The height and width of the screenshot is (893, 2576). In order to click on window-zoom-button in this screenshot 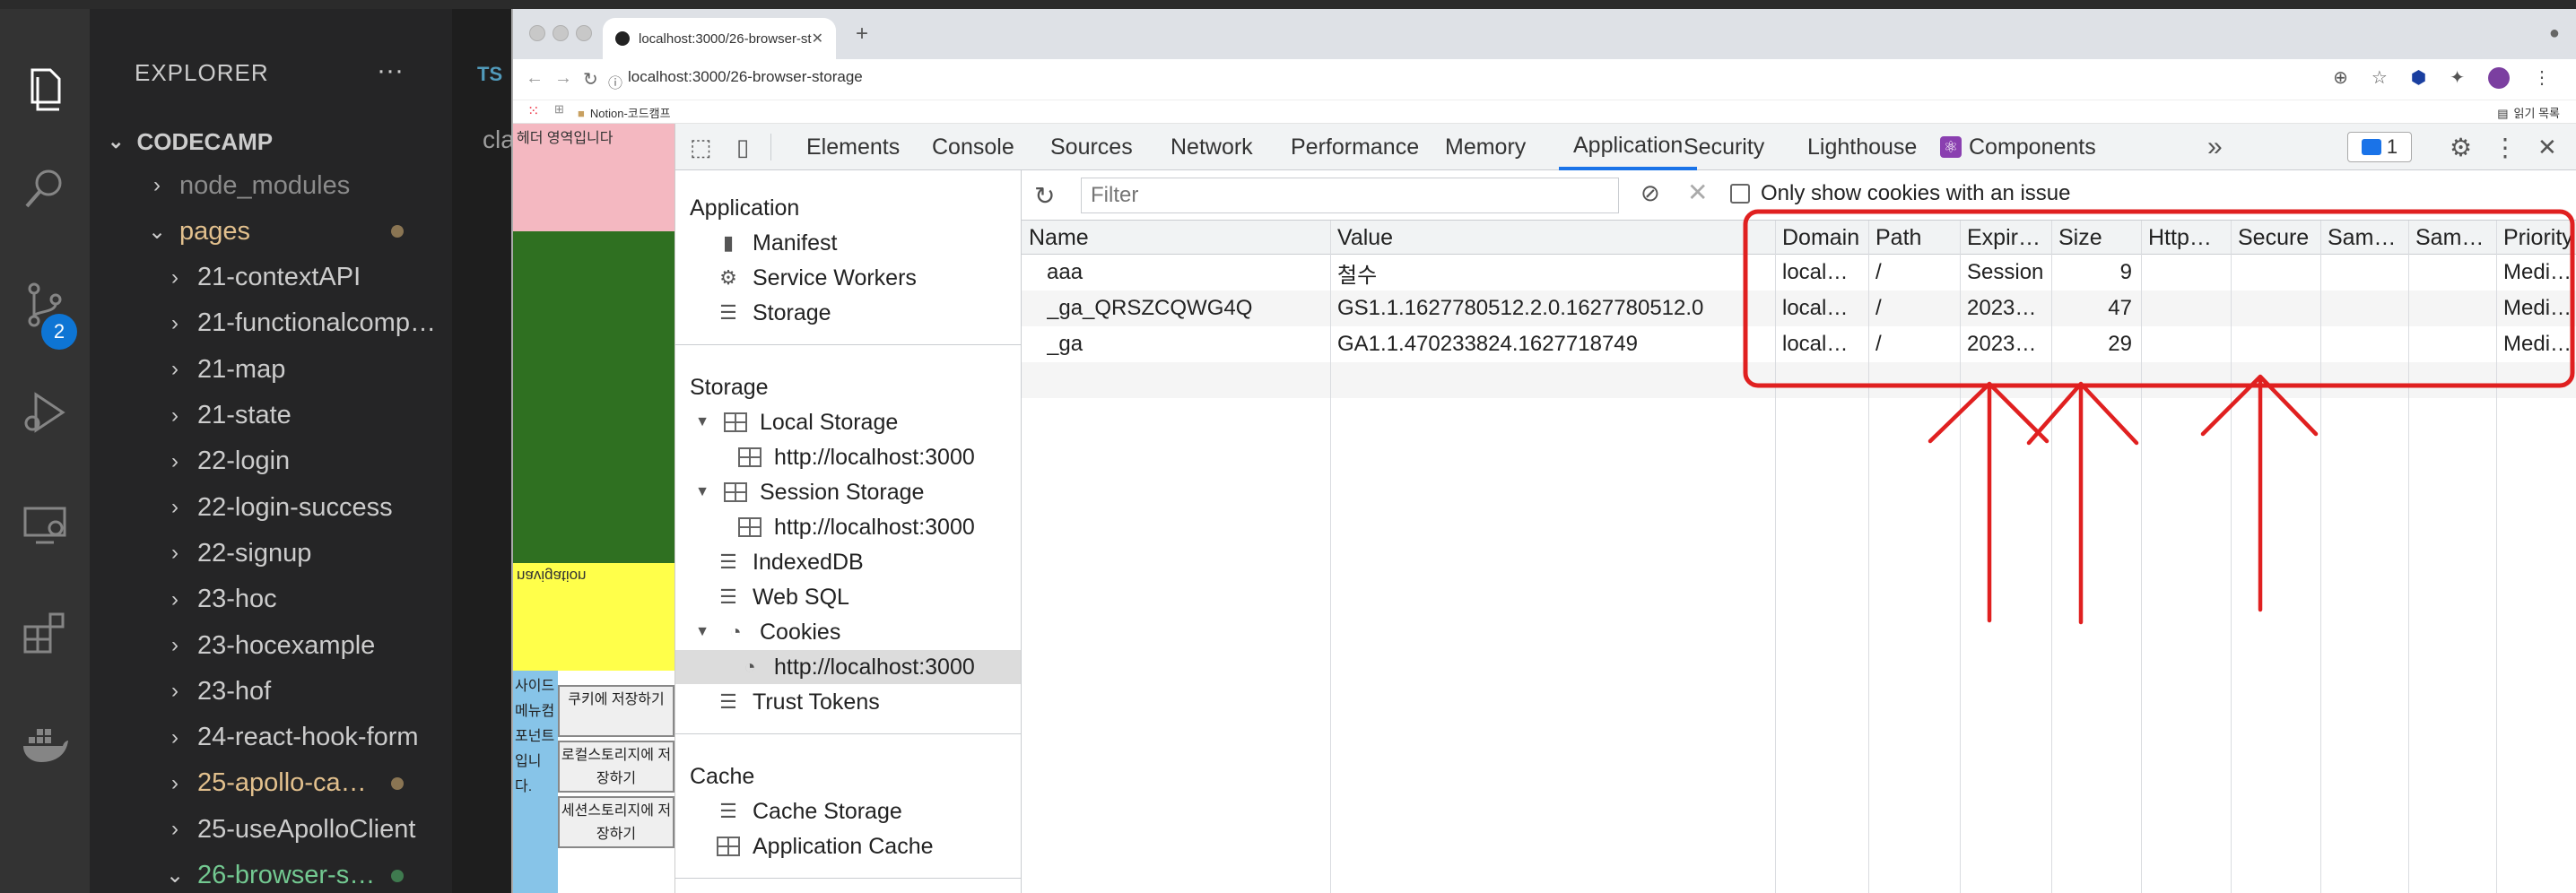, I will do `click(584, 33)`.